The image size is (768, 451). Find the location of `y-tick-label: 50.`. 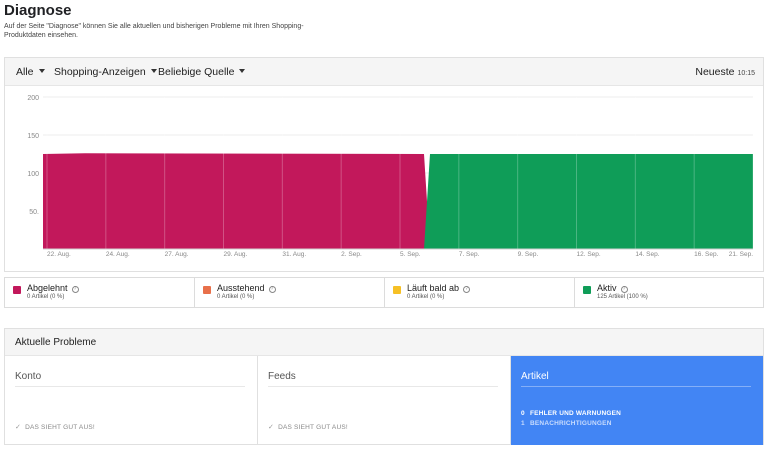

y-tick-label: 50. is located at coordinates (34, 212).